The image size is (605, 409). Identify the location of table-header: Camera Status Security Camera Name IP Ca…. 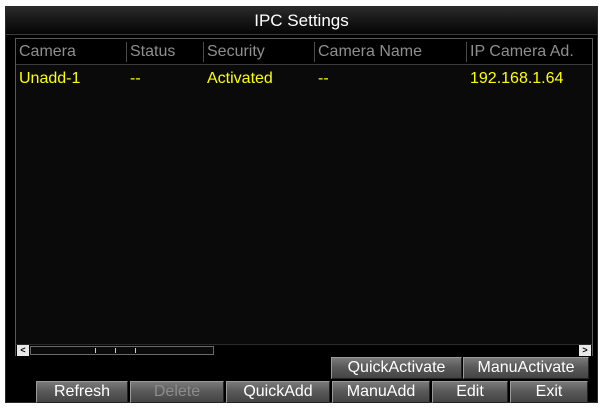
(304, 52).